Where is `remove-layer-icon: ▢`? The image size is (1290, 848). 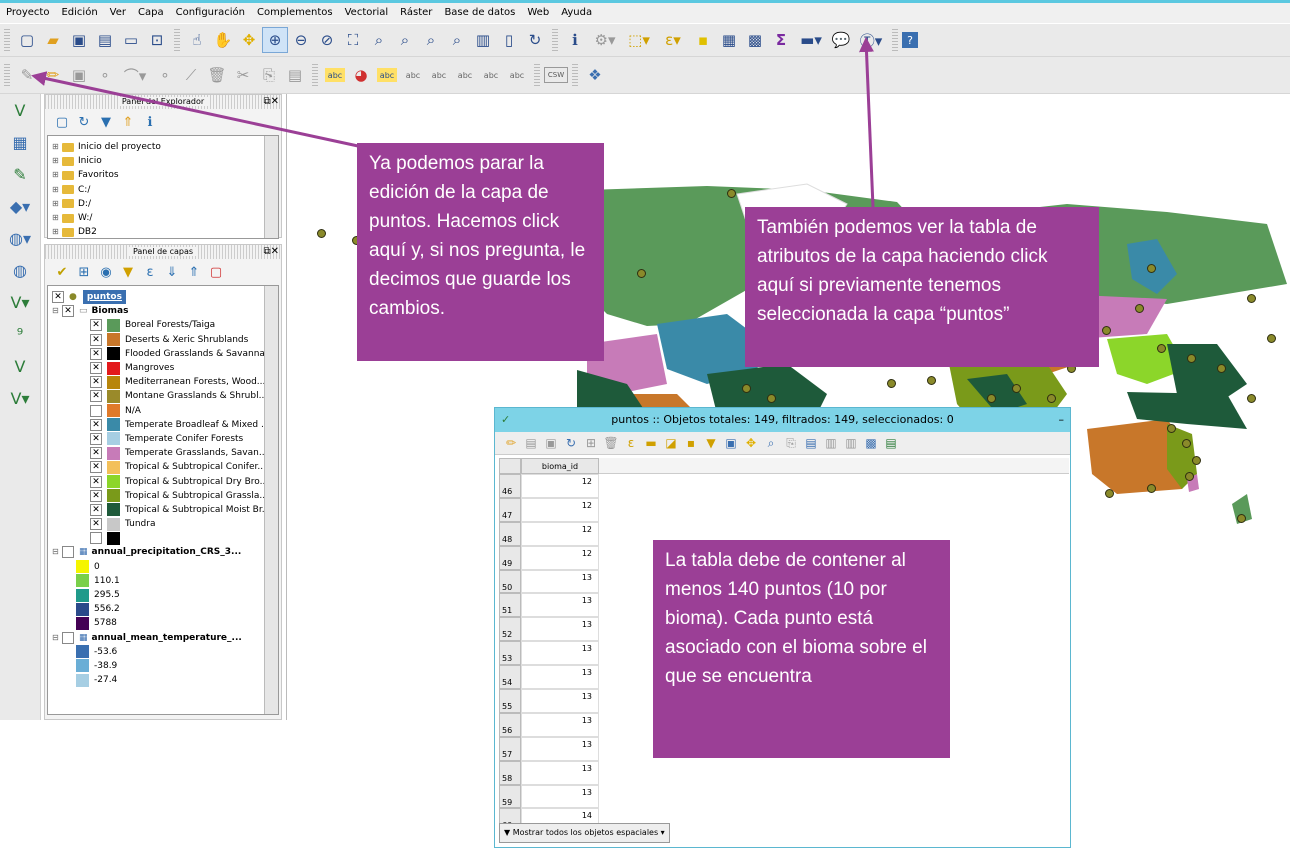
remove-layer-icon: ▢ is located at coordinates (216, 272).